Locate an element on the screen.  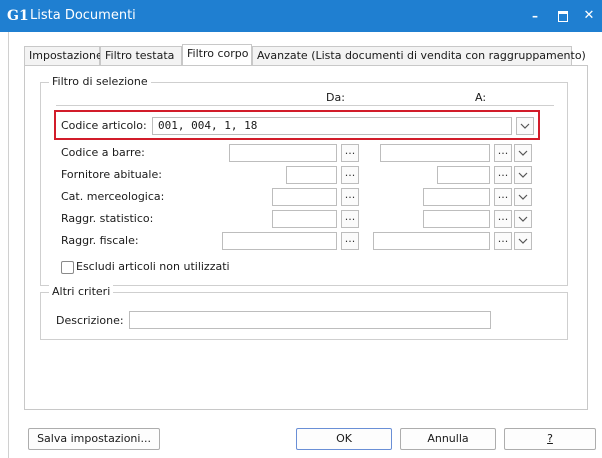
fornitore-label: Fornitore abituale: is located at coordinates (111, 174).